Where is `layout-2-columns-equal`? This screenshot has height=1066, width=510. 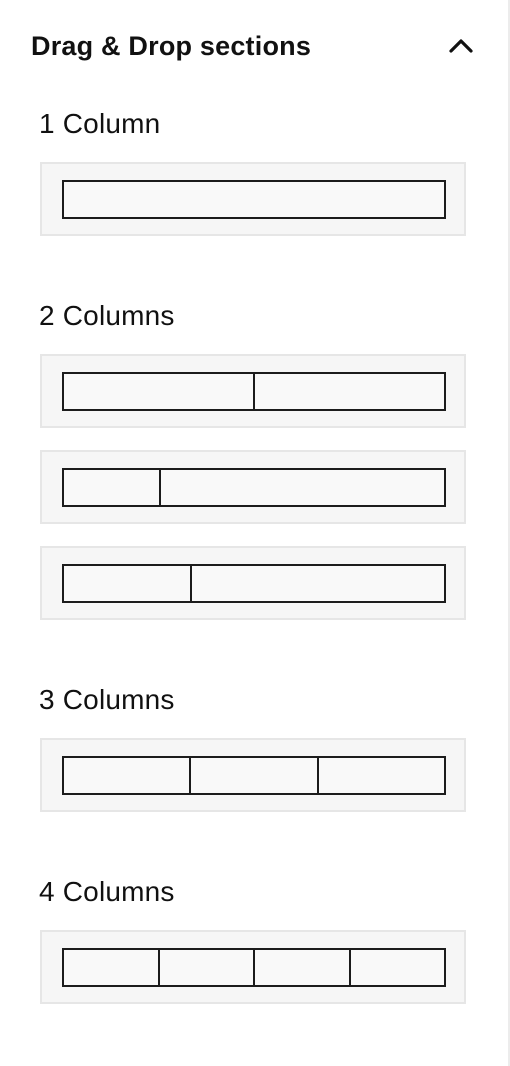 layout-2-columns-equal is located at coordinates (253, 391).